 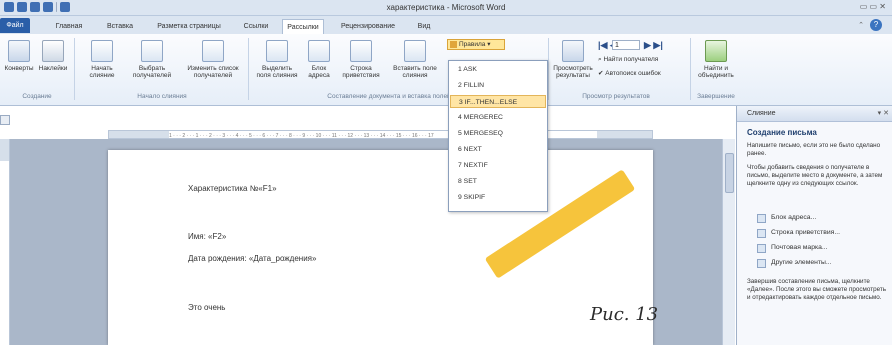 I want to click on tab-review: Рецензирование, so click(x=368, y=26).